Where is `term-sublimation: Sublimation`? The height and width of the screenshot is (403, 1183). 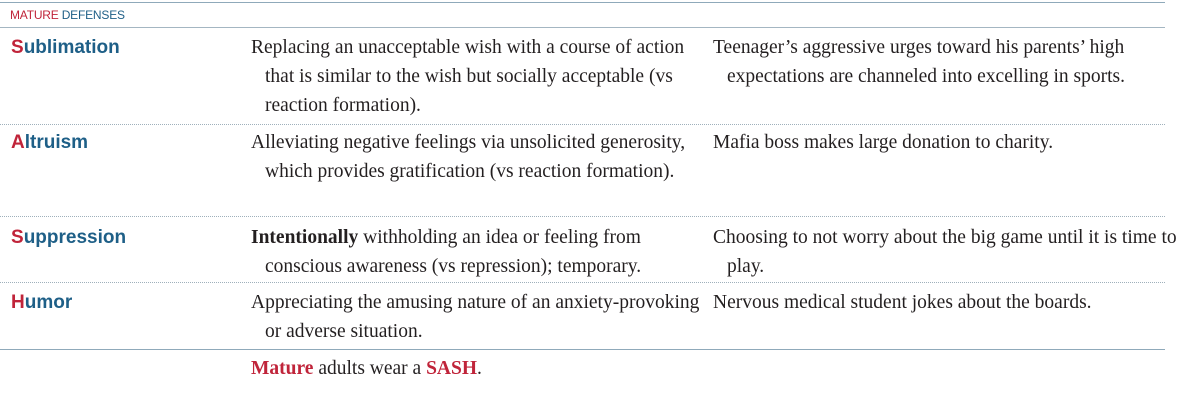 term-sublimation: Sublimation is located at coordinates (65, 48).